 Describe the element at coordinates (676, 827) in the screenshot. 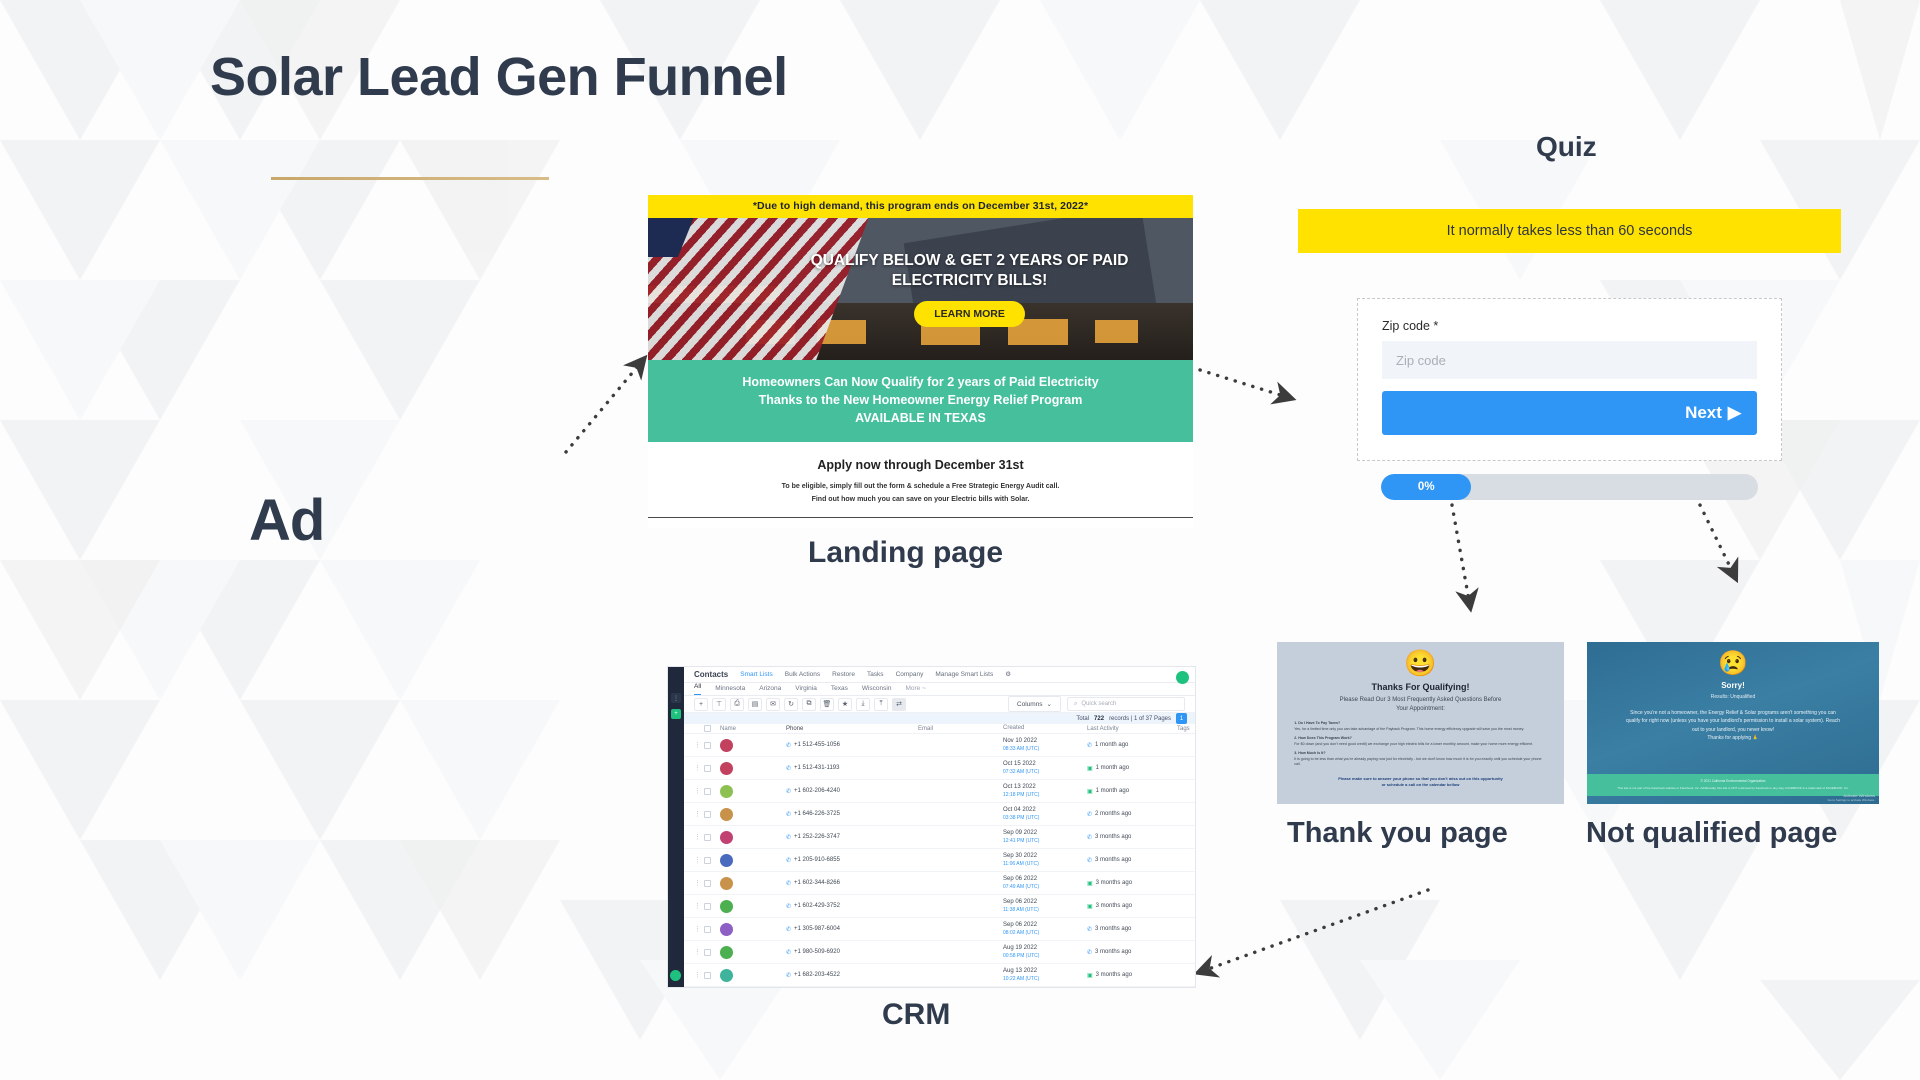

I see `crm-sidebar: ⋮ +` at that location.